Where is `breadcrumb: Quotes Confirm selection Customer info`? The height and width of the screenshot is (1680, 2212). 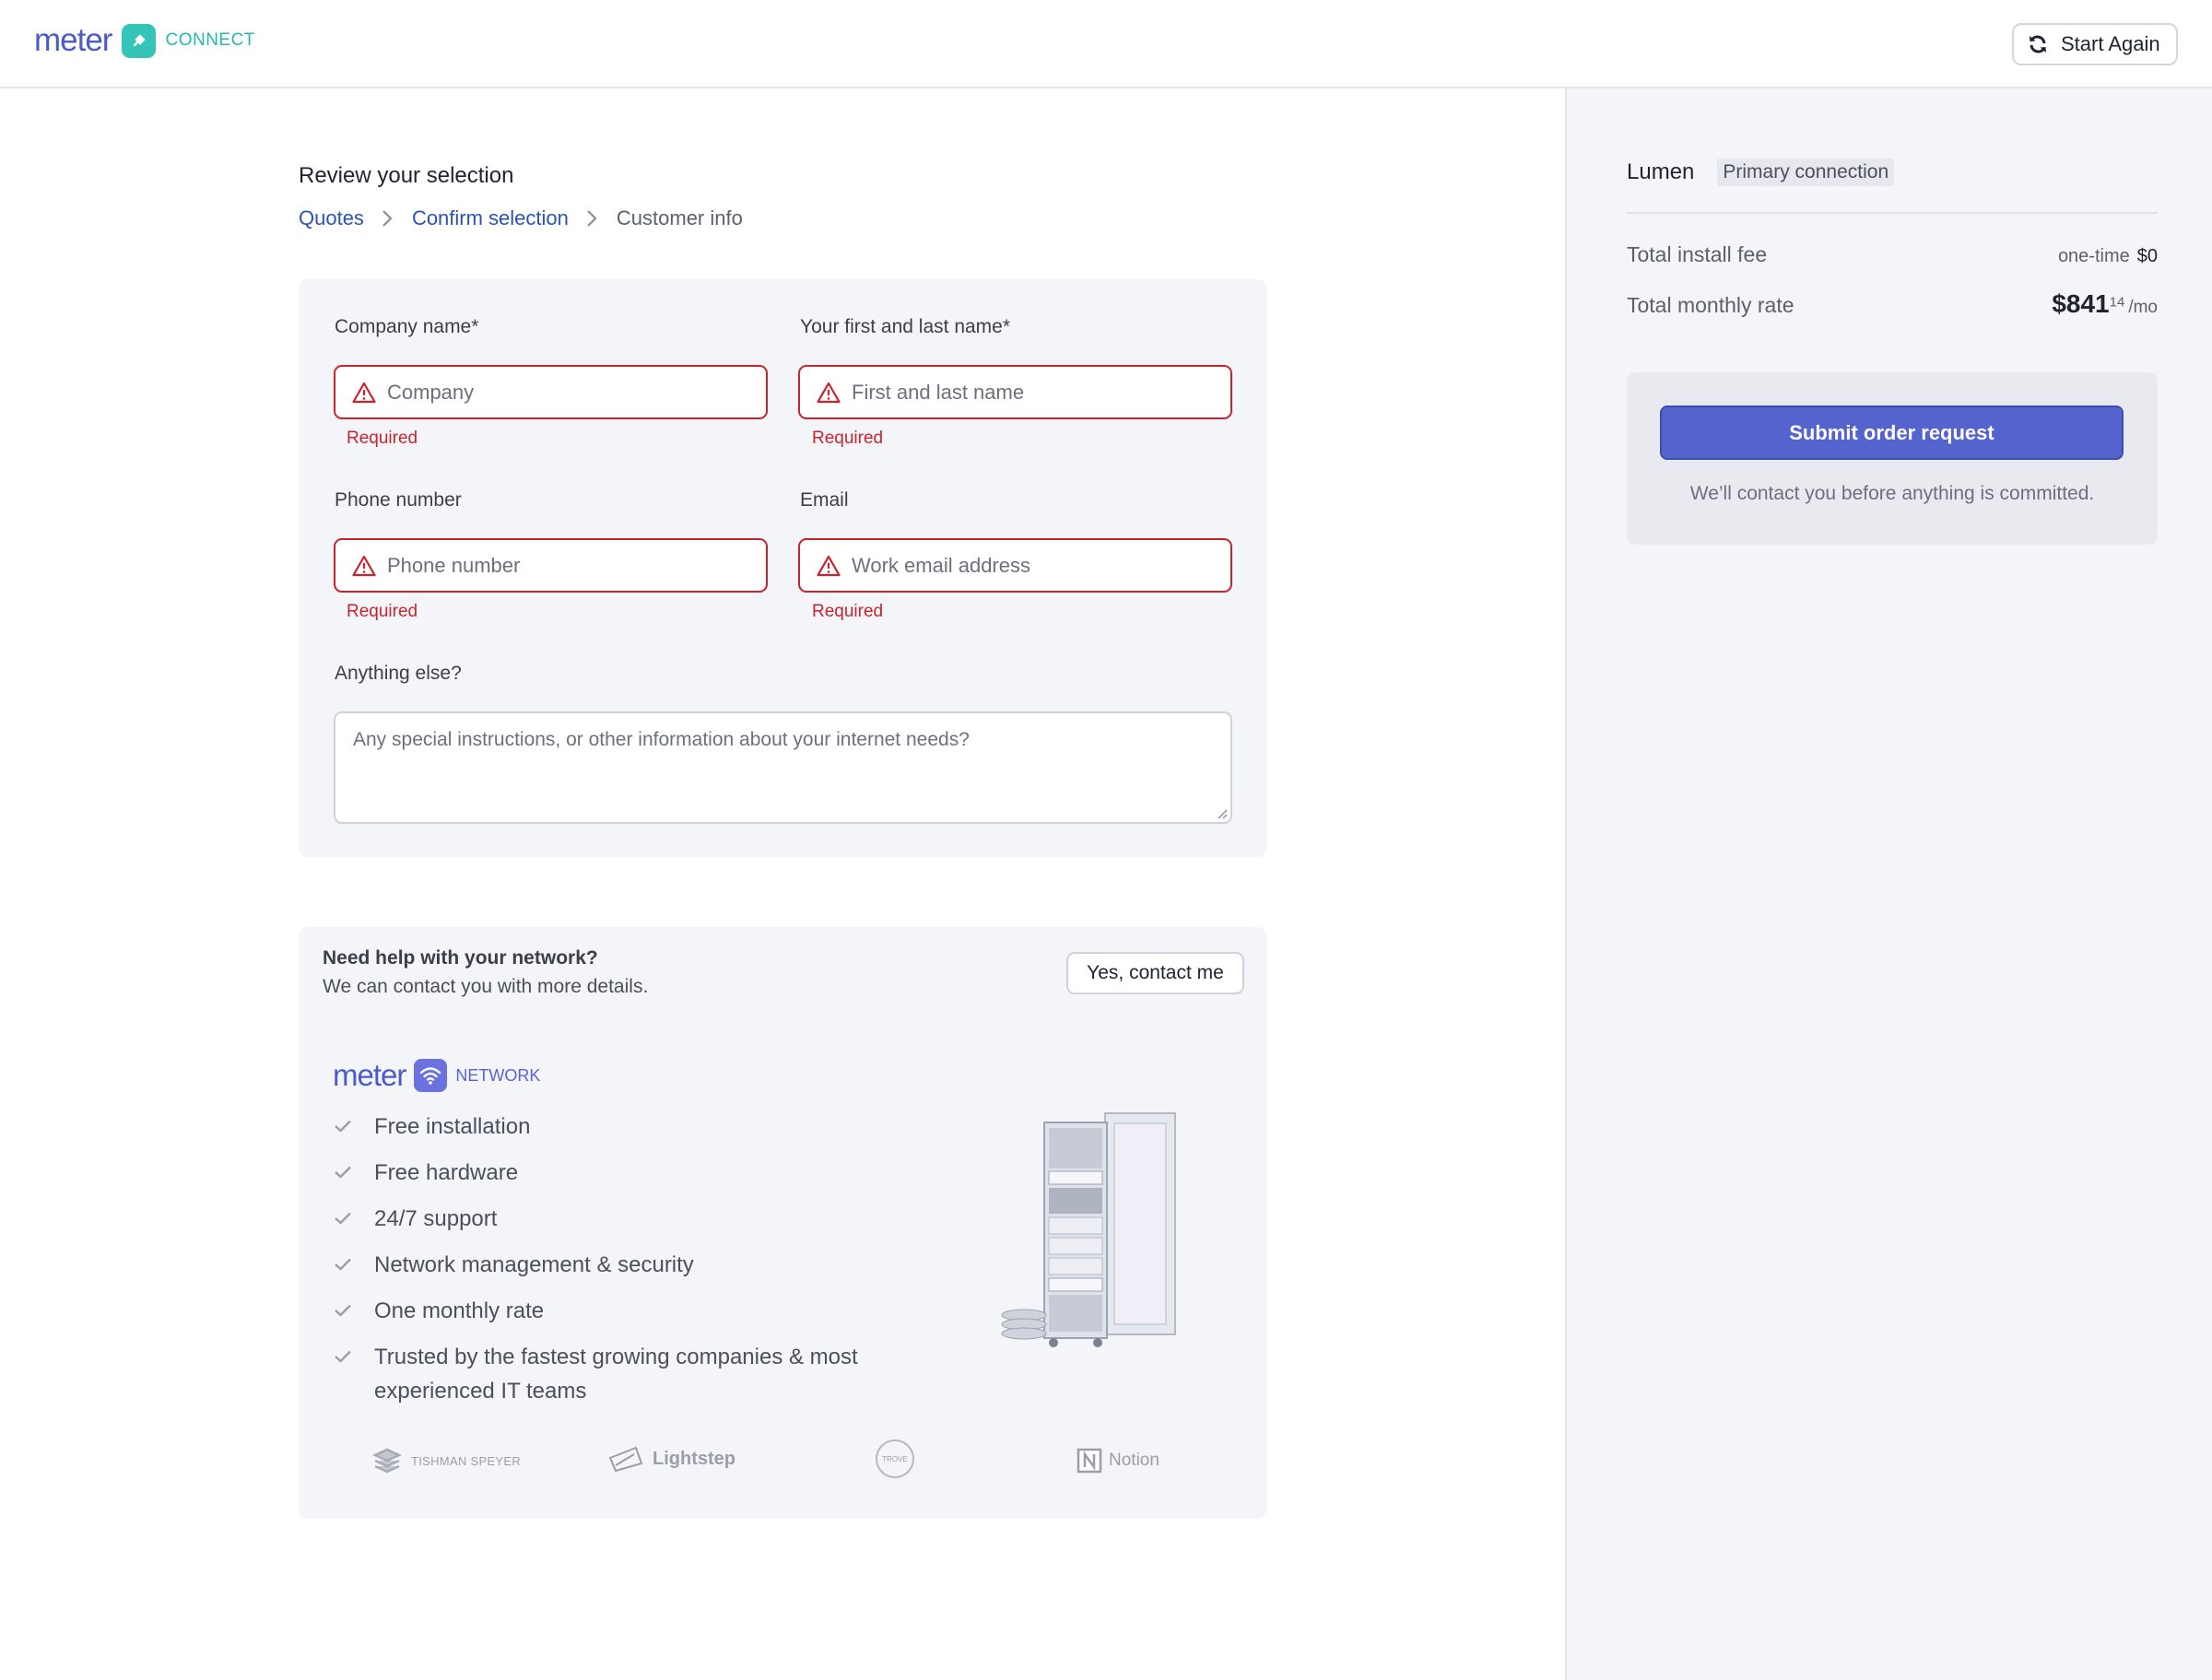
breadcrumb: Quotes Confirm selection Customer info is located at coordinates (521, 218).